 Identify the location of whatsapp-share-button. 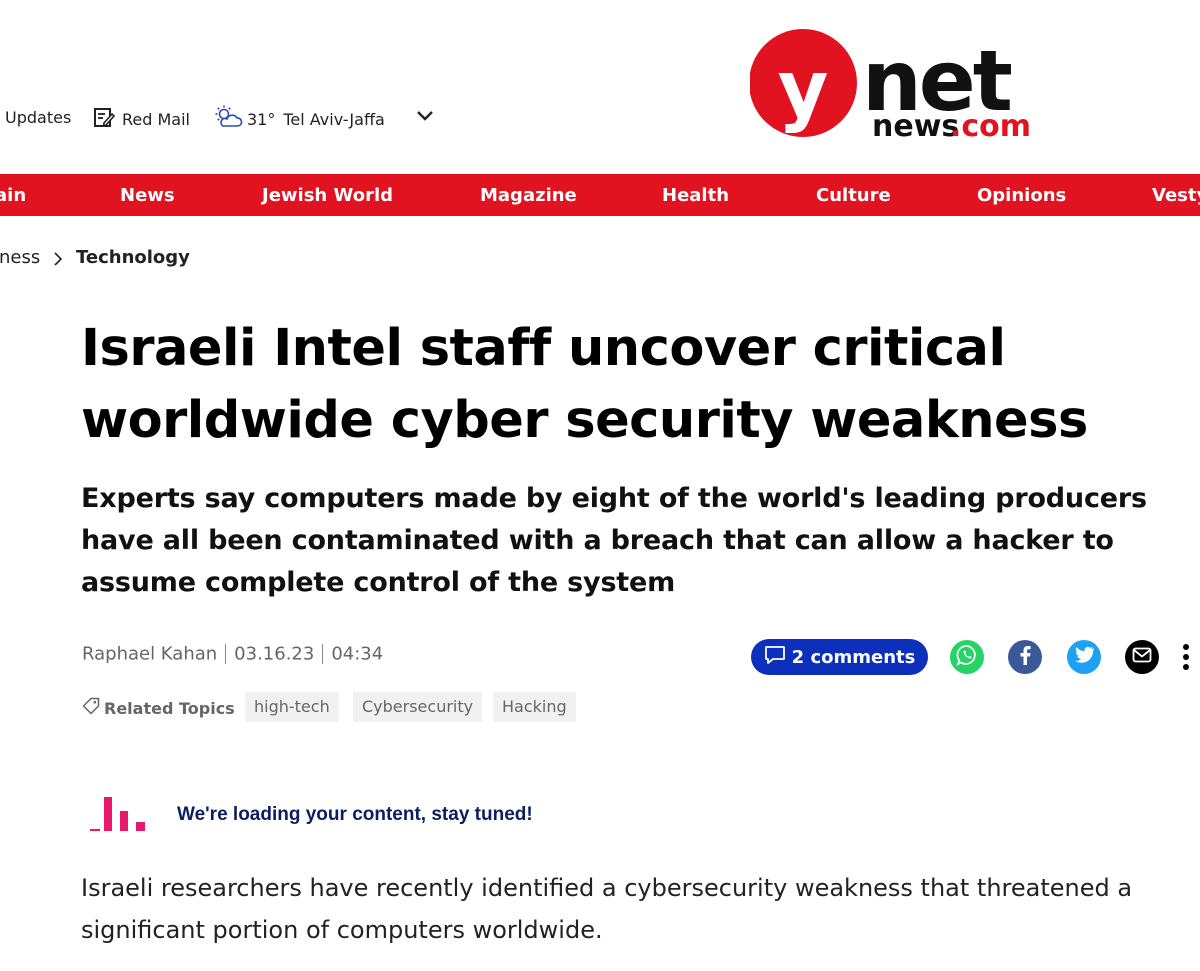
(967, 657).